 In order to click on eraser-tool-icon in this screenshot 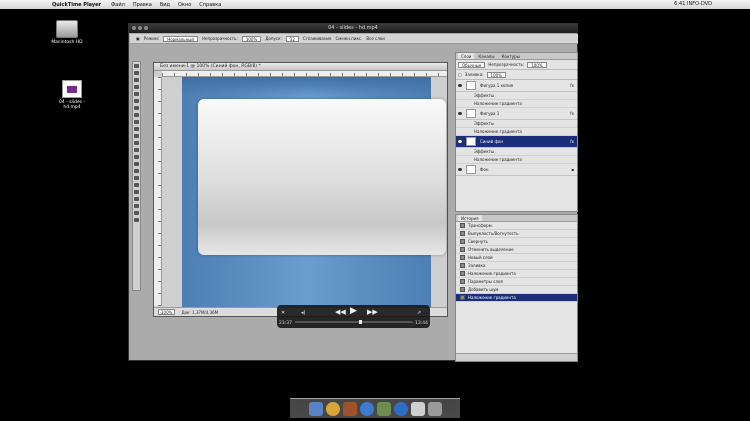, I will do `click(136, 136)`.